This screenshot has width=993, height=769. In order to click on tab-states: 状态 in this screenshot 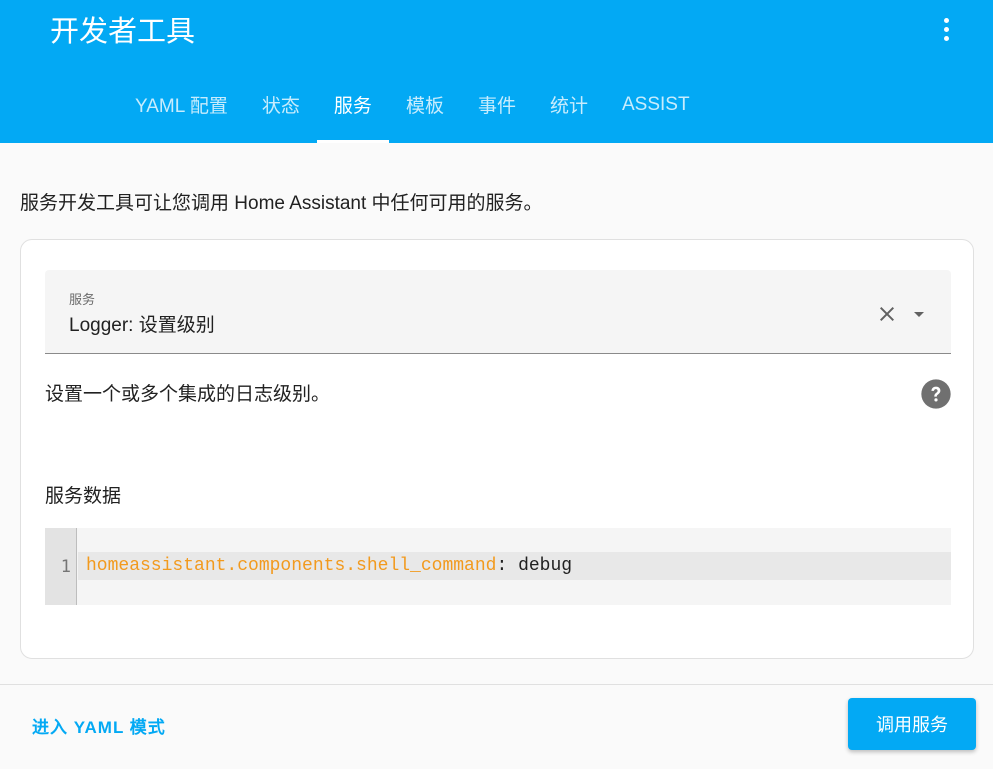, I will do `click(281, 110)`.